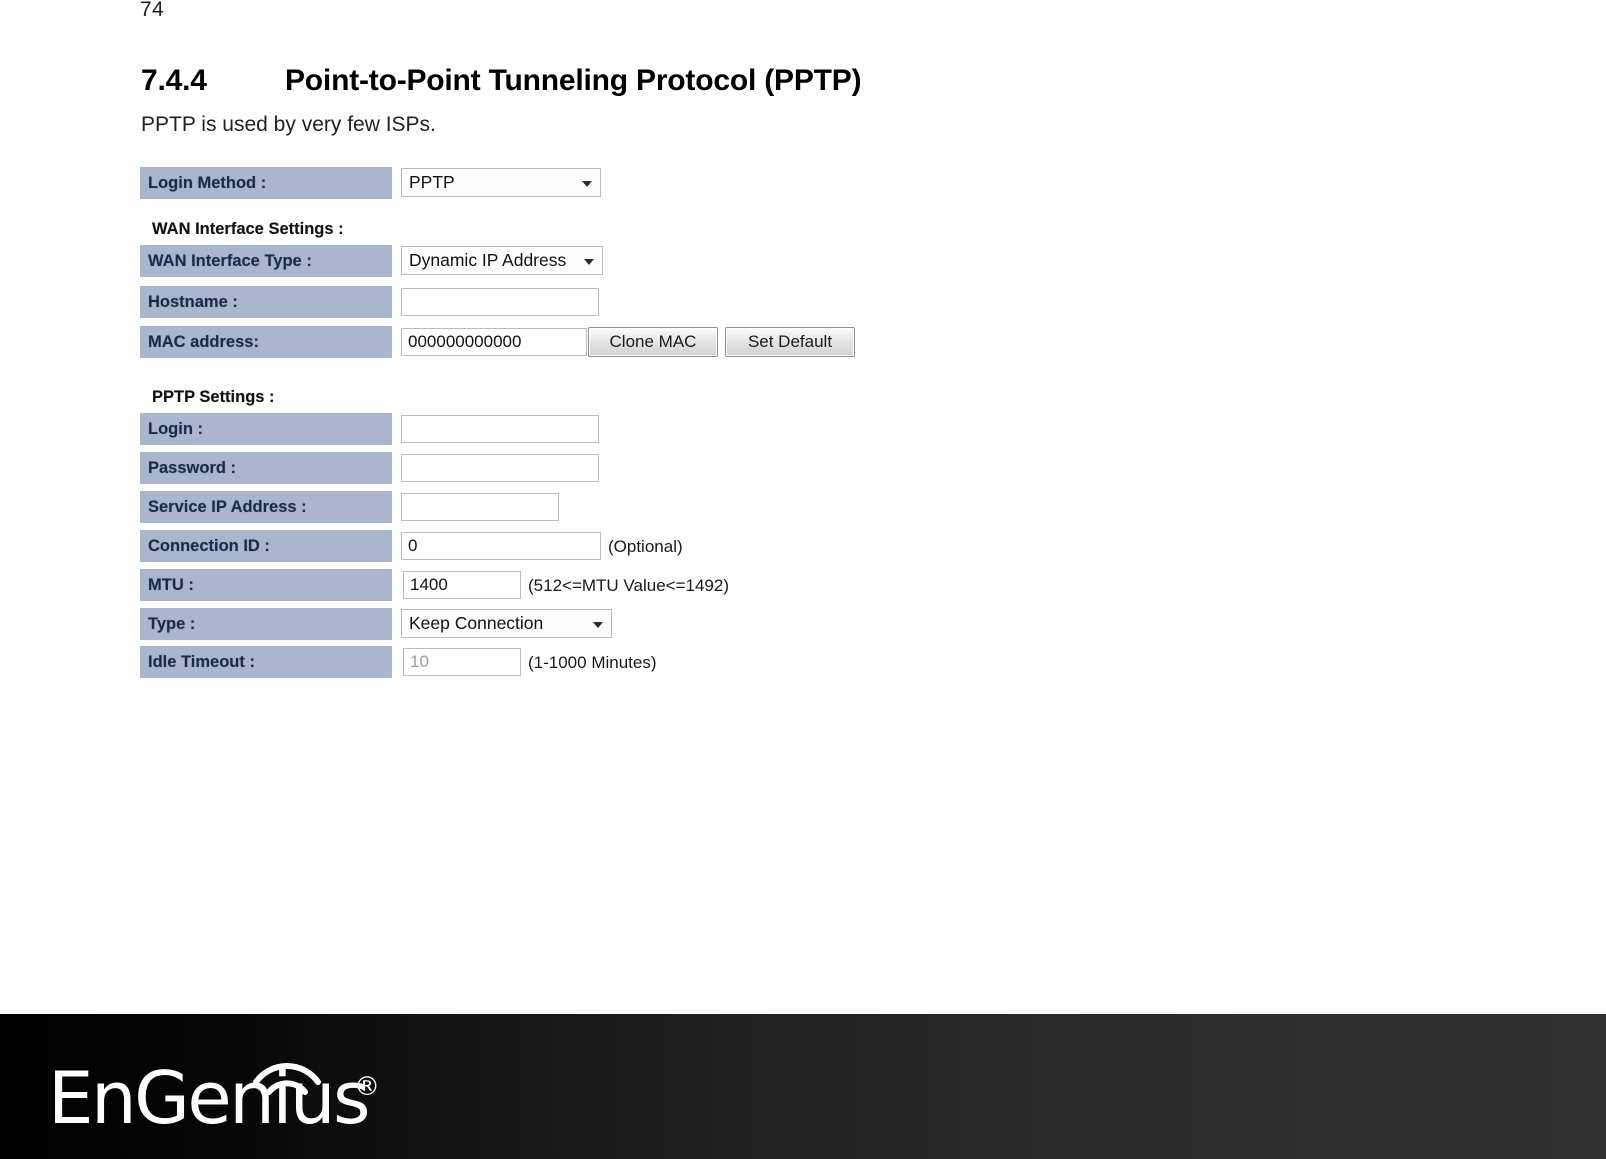  I want to click on login-input, so click(500, 429).